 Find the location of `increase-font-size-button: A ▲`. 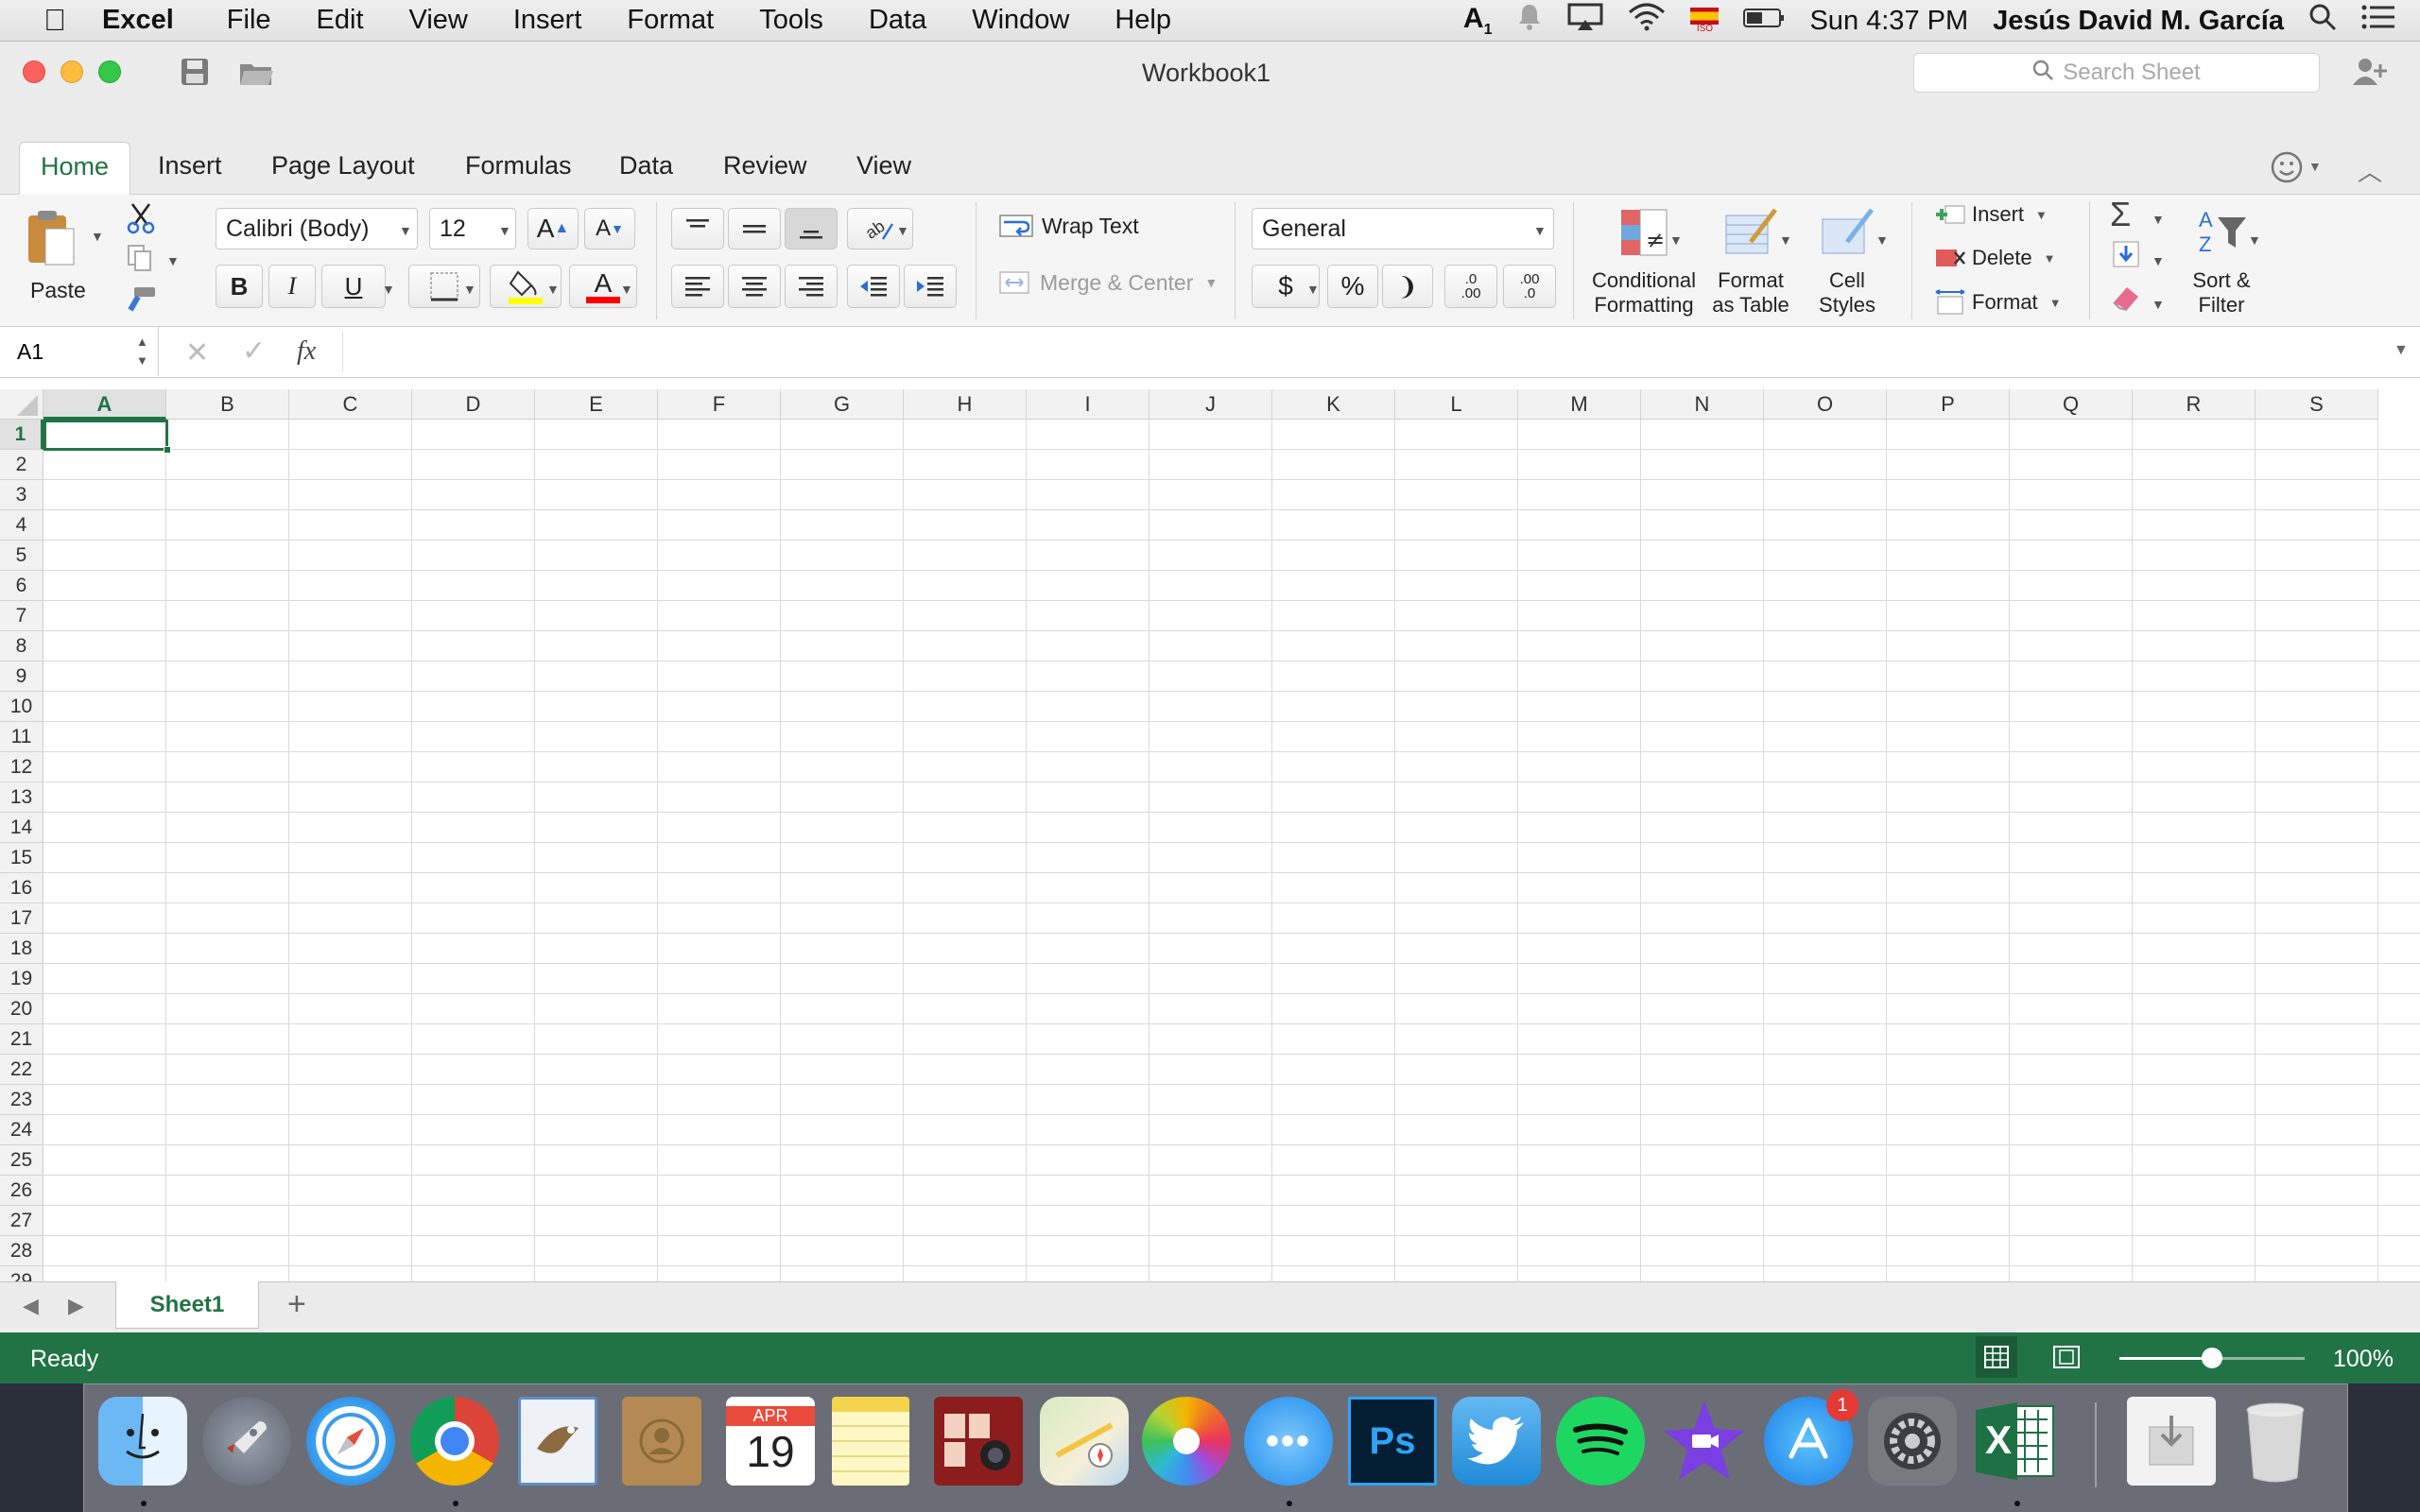

increase-font-size-button: A ▲ is located at coordinates (553, 228).